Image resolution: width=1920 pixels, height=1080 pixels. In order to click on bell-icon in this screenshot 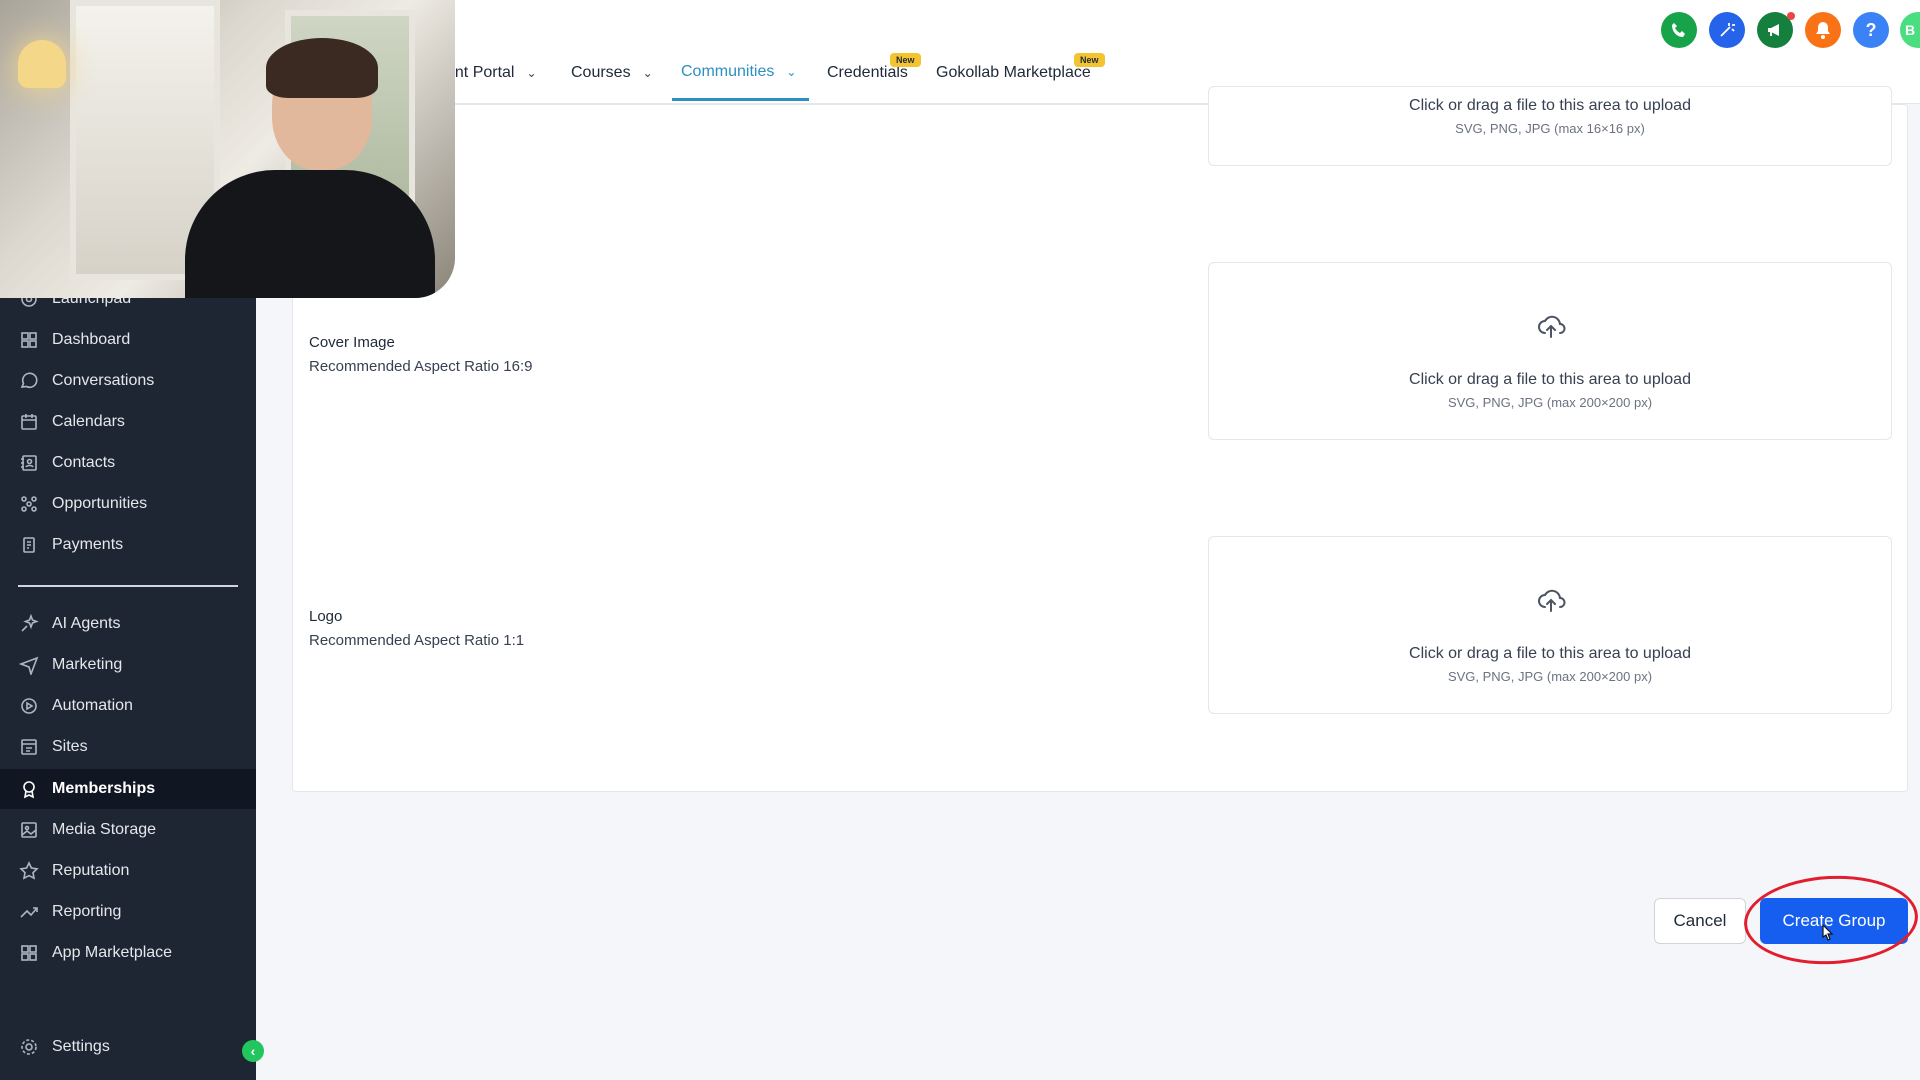, I will do `click(1823, 30)`.